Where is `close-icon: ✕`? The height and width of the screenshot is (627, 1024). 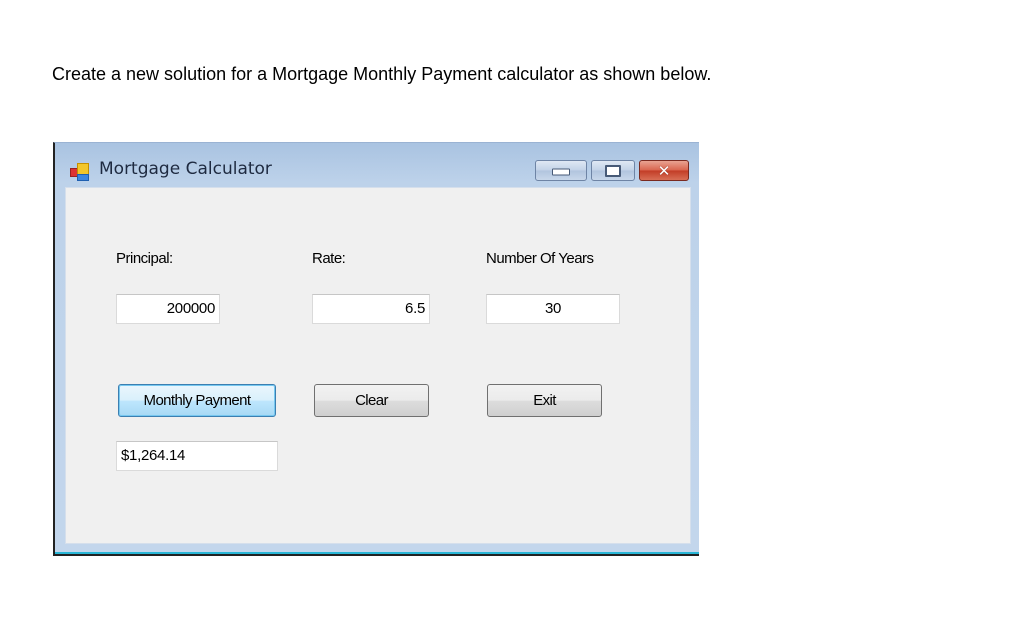 close-icon: ✕ is located at coordinates (664, 170).